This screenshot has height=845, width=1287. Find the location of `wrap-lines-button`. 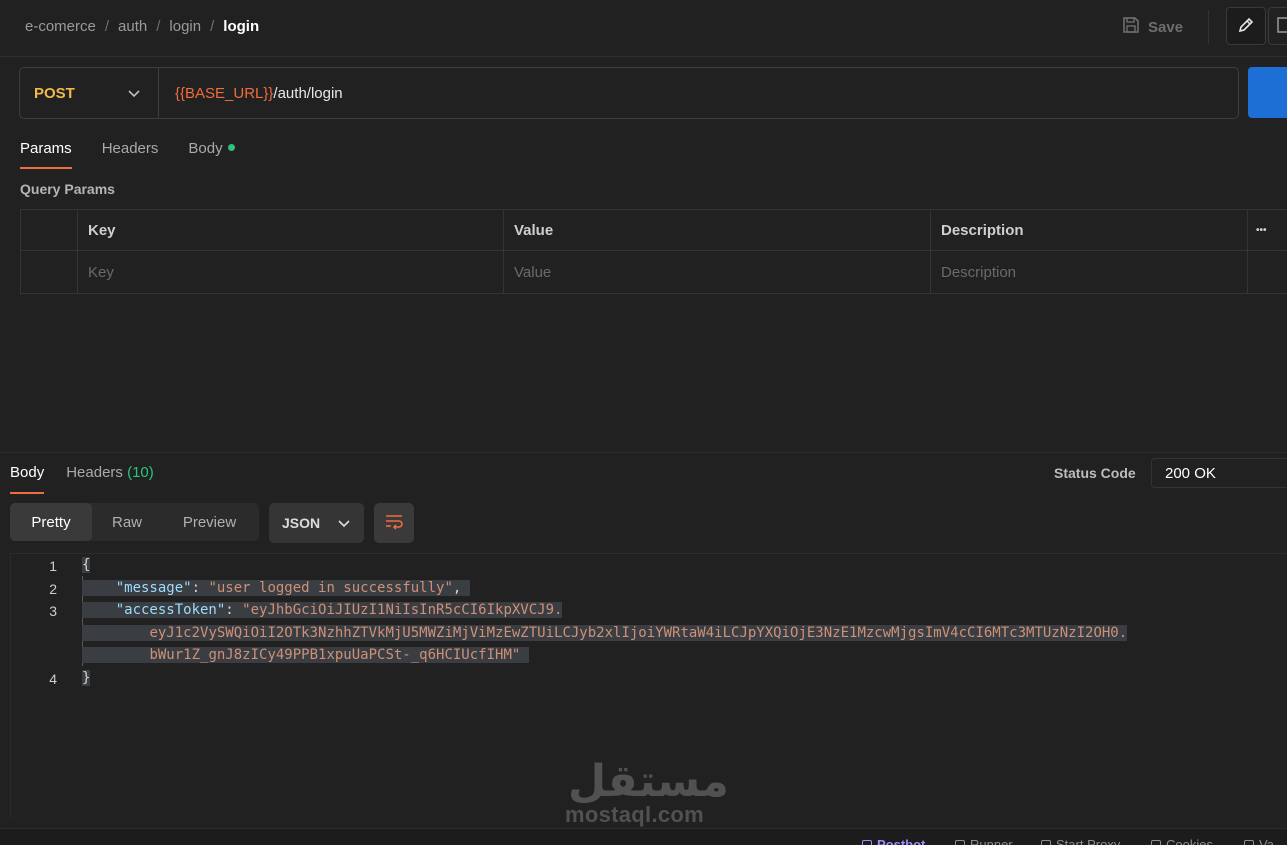

wrap-lines-button is located at coordinates (394, 523).